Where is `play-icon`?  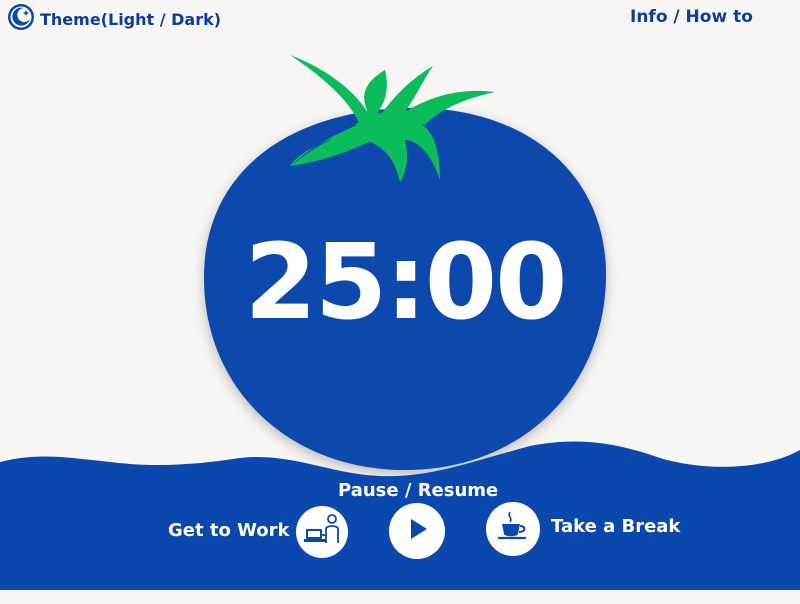
play-icon is located at coordinates (417, 531).